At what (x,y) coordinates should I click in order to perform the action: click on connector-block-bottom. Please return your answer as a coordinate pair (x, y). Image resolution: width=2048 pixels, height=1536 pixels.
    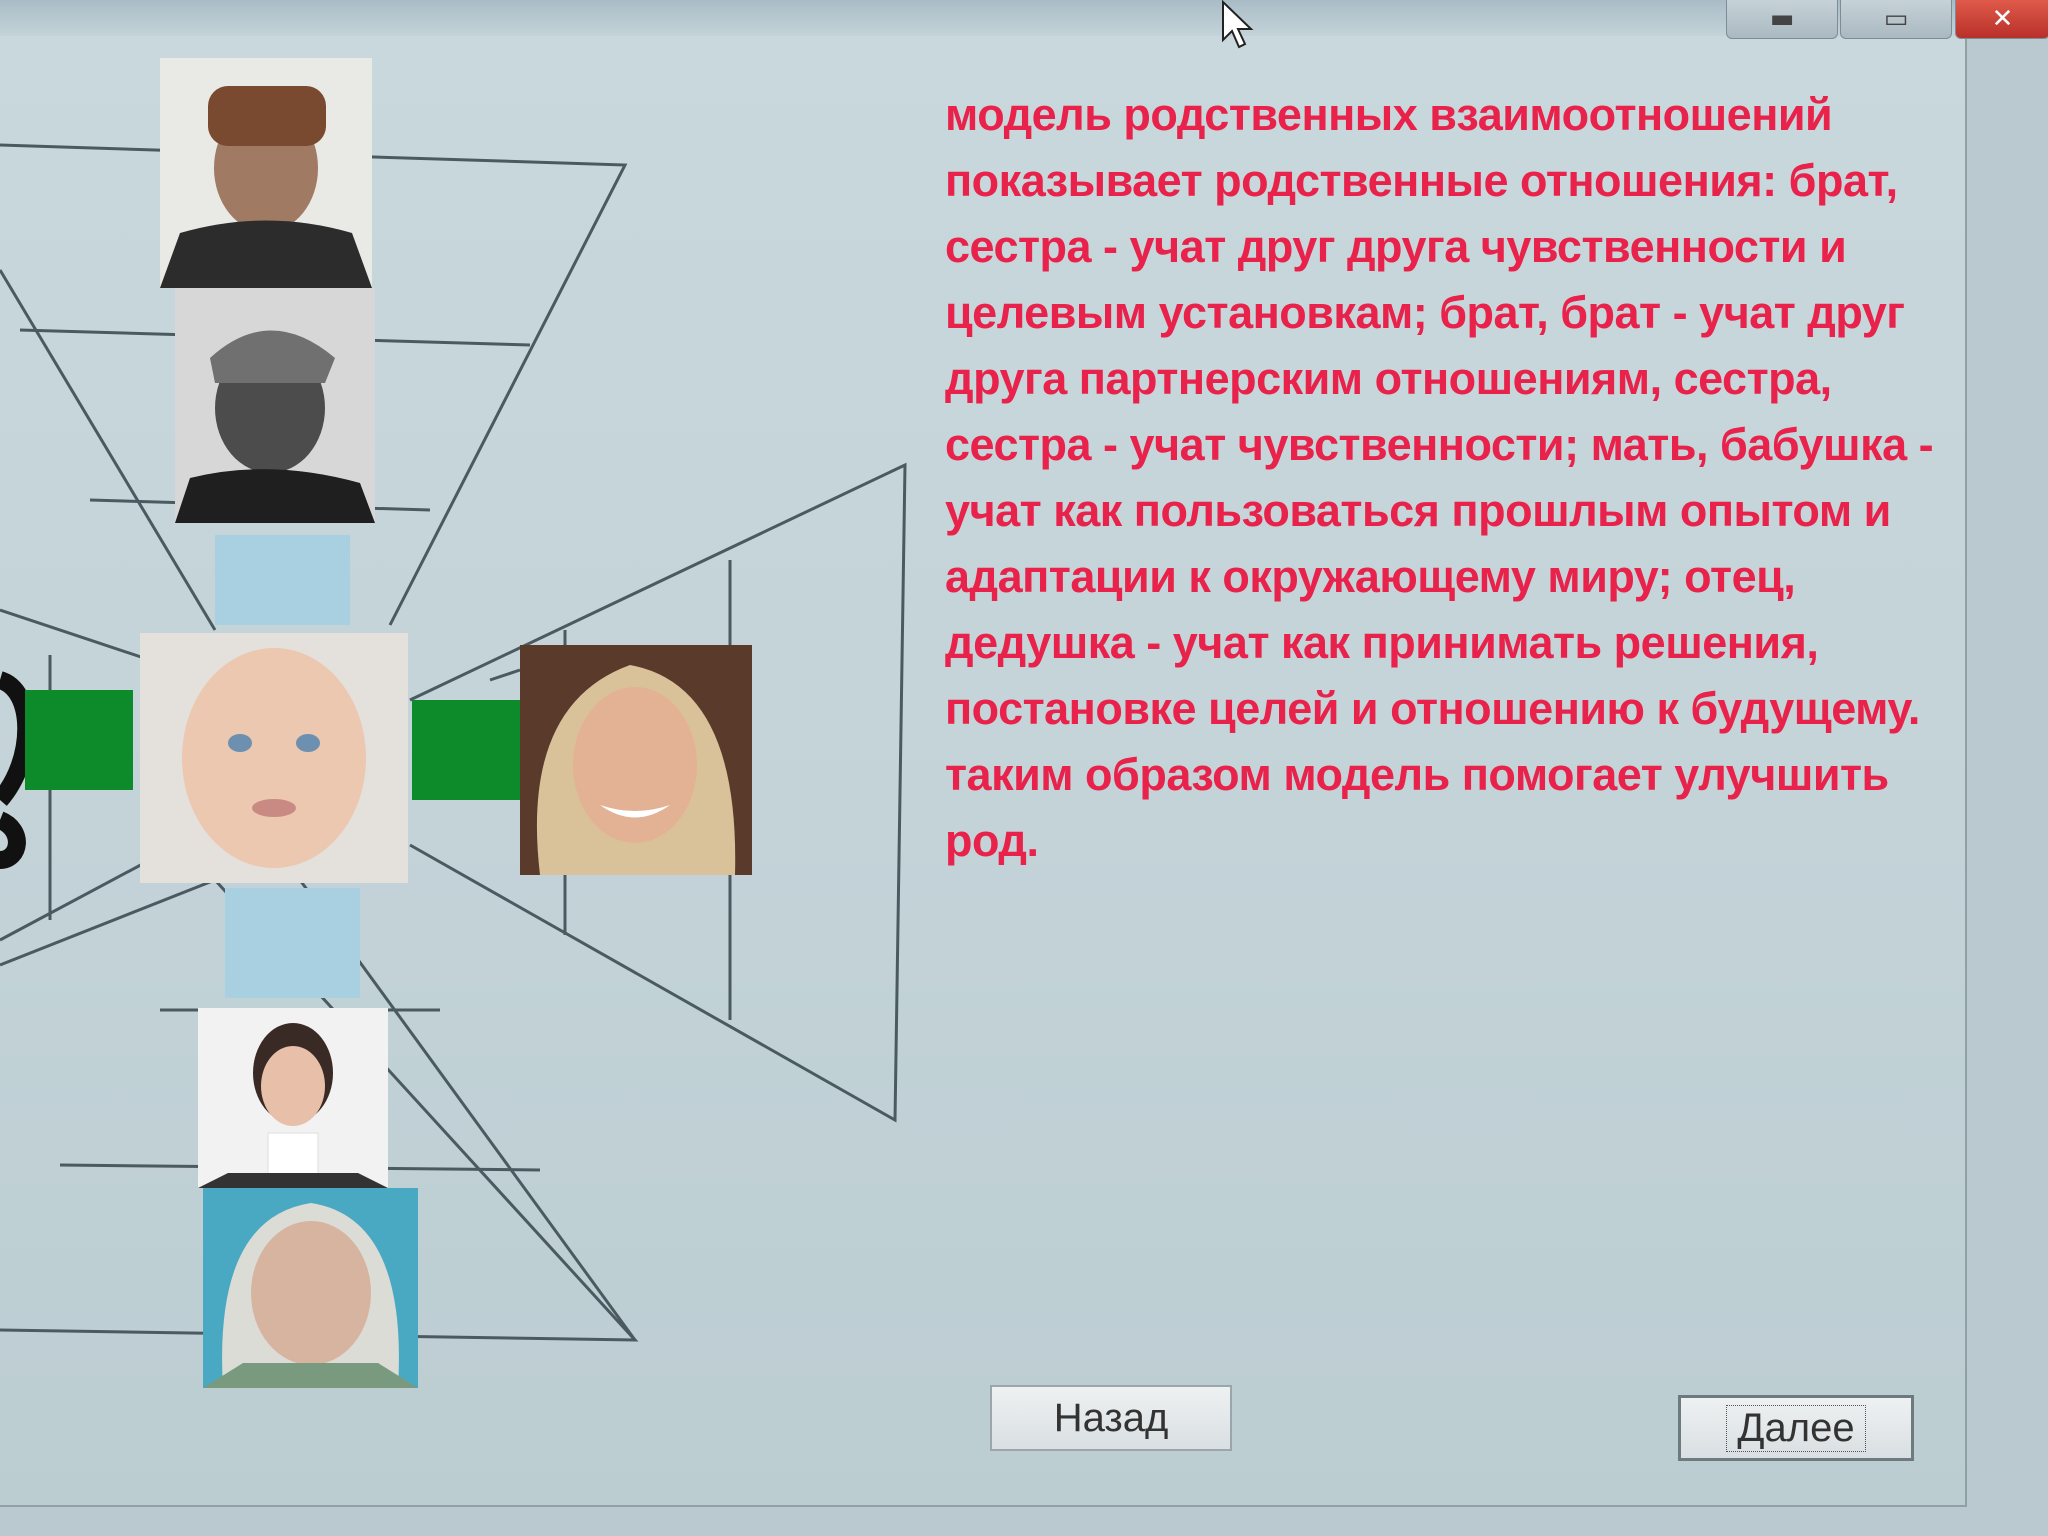
    Looking at the image, I should click on (292, 943).